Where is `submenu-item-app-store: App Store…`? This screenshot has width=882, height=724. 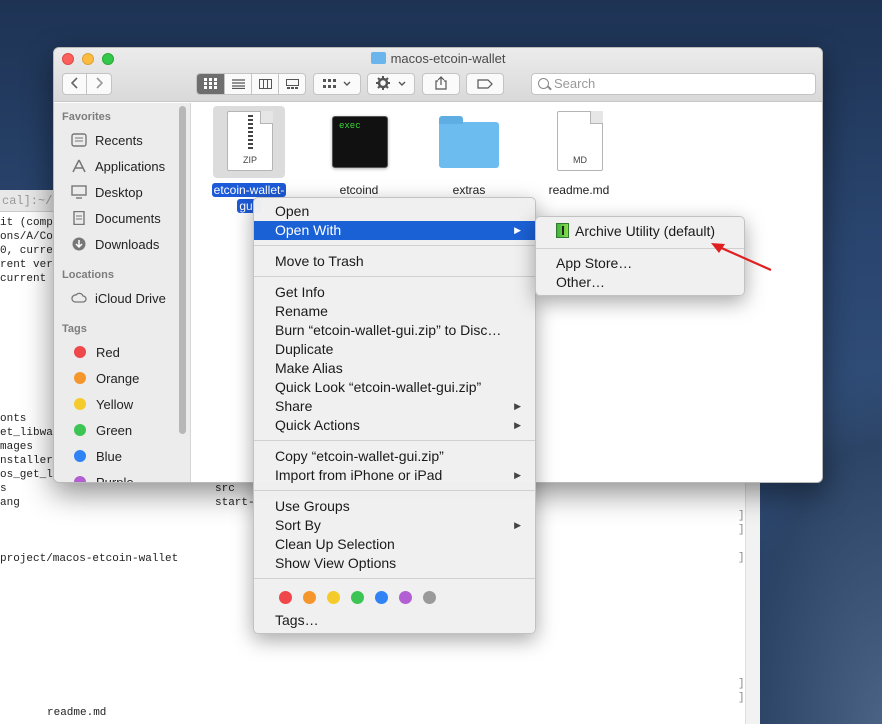 submenu-item-app-store: App Store… is located at coordinates (594, 263).